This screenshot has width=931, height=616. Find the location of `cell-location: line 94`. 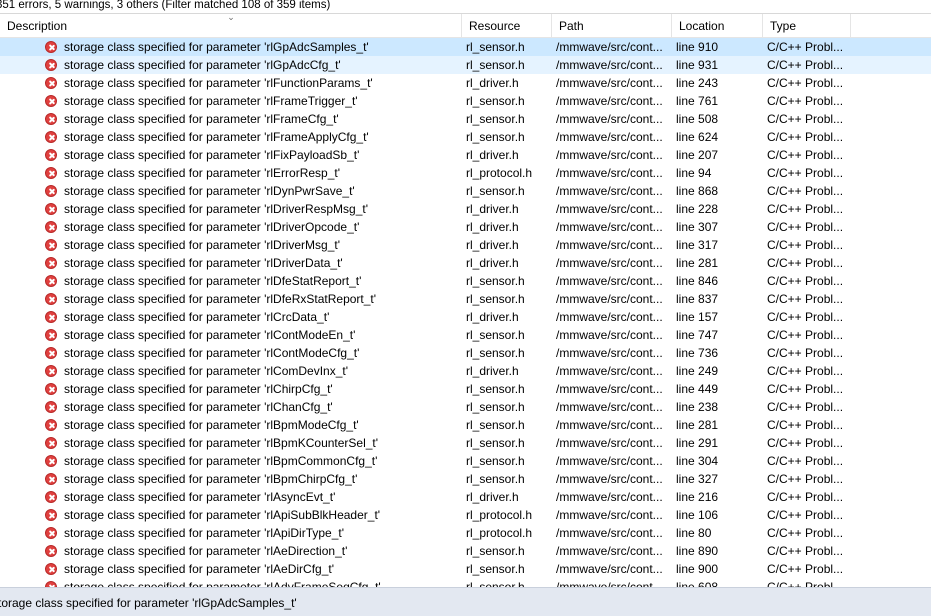

cell-location: line 94 is located at coordinates (694, 173).